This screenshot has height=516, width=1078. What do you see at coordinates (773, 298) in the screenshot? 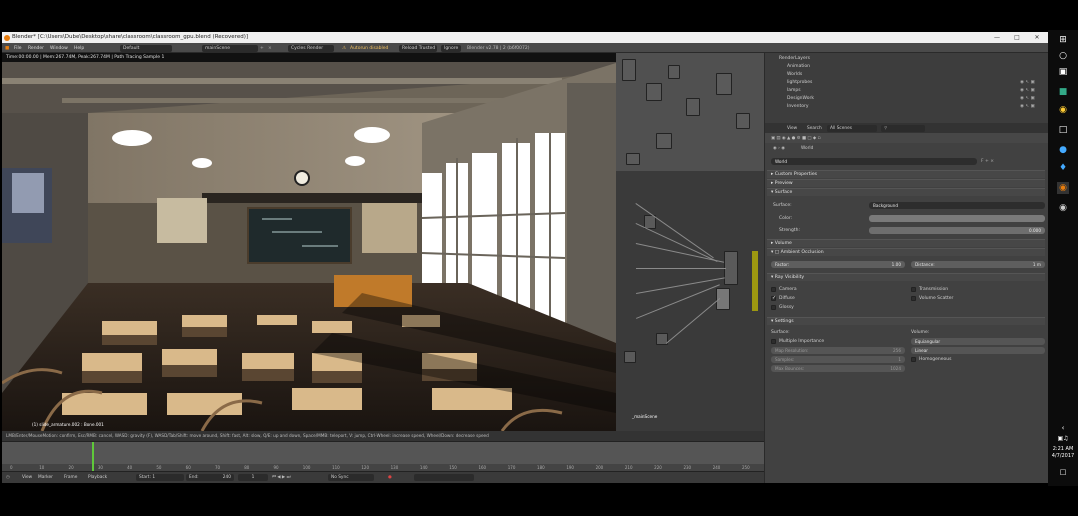
I see `diffuse-checkbox` at bounding box center [773, 298].